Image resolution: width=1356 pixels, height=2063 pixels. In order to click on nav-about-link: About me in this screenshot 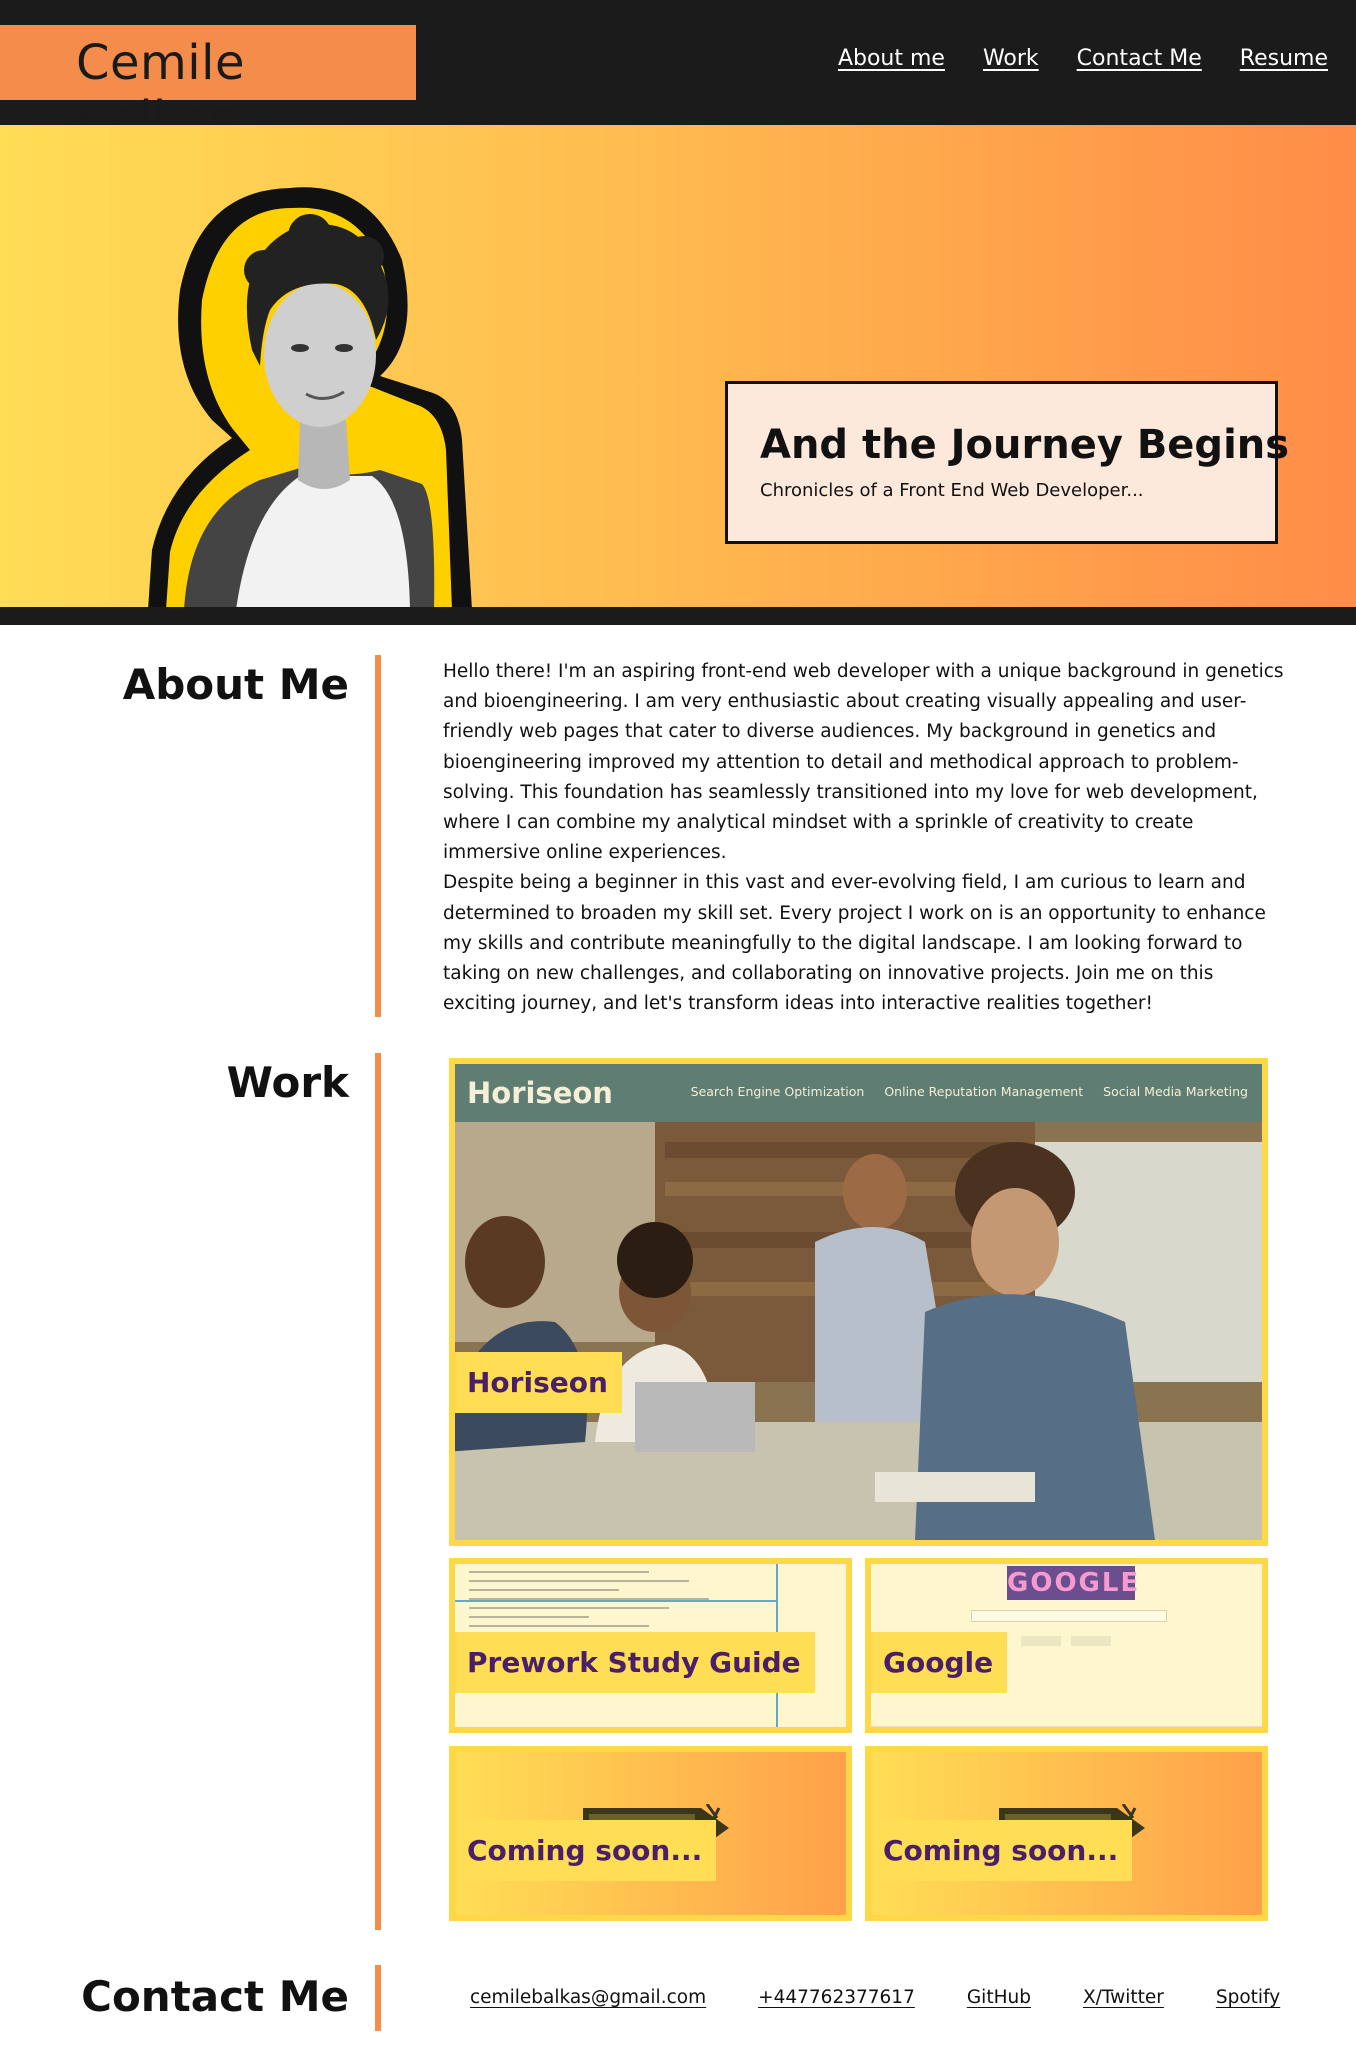, I will do `click(891, 58)`.